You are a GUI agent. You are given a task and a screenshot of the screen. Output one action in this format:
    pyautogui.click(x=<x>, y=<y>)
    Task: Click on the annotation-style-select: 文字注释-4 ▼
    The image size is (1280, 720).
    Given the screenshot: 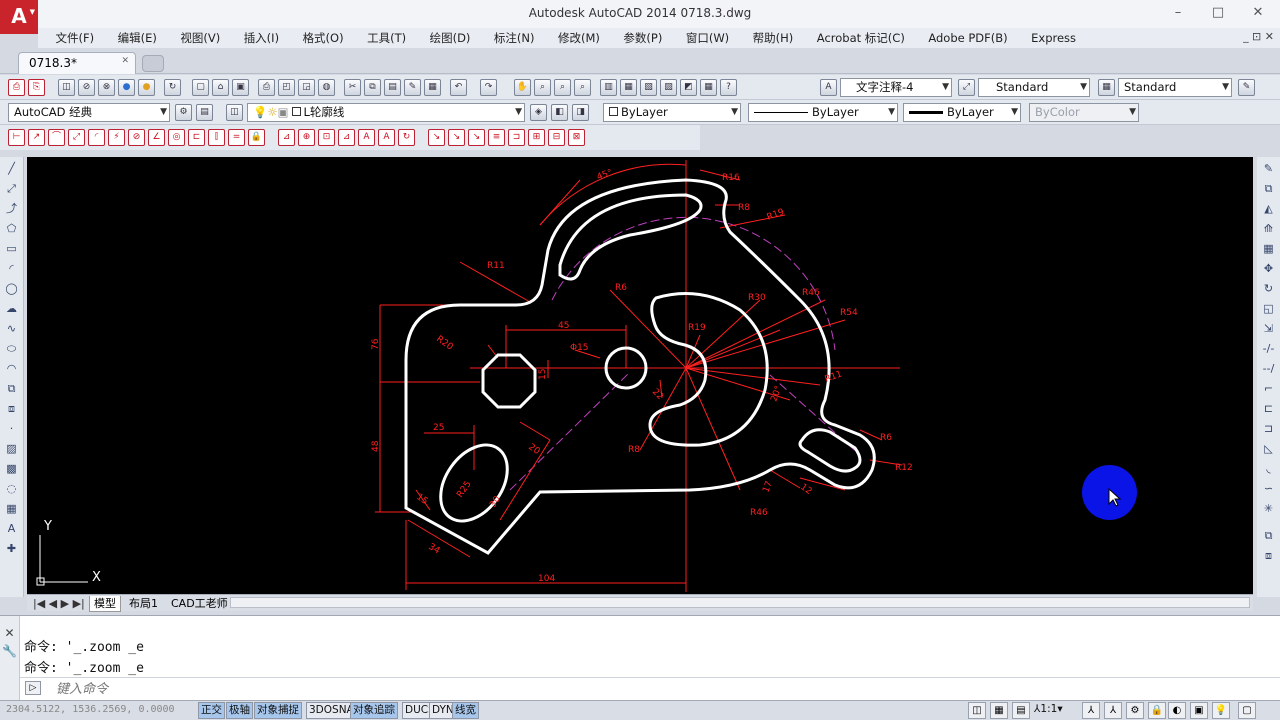 What is the action you would take?
    pyautogui.click(x=896, y=87)
    